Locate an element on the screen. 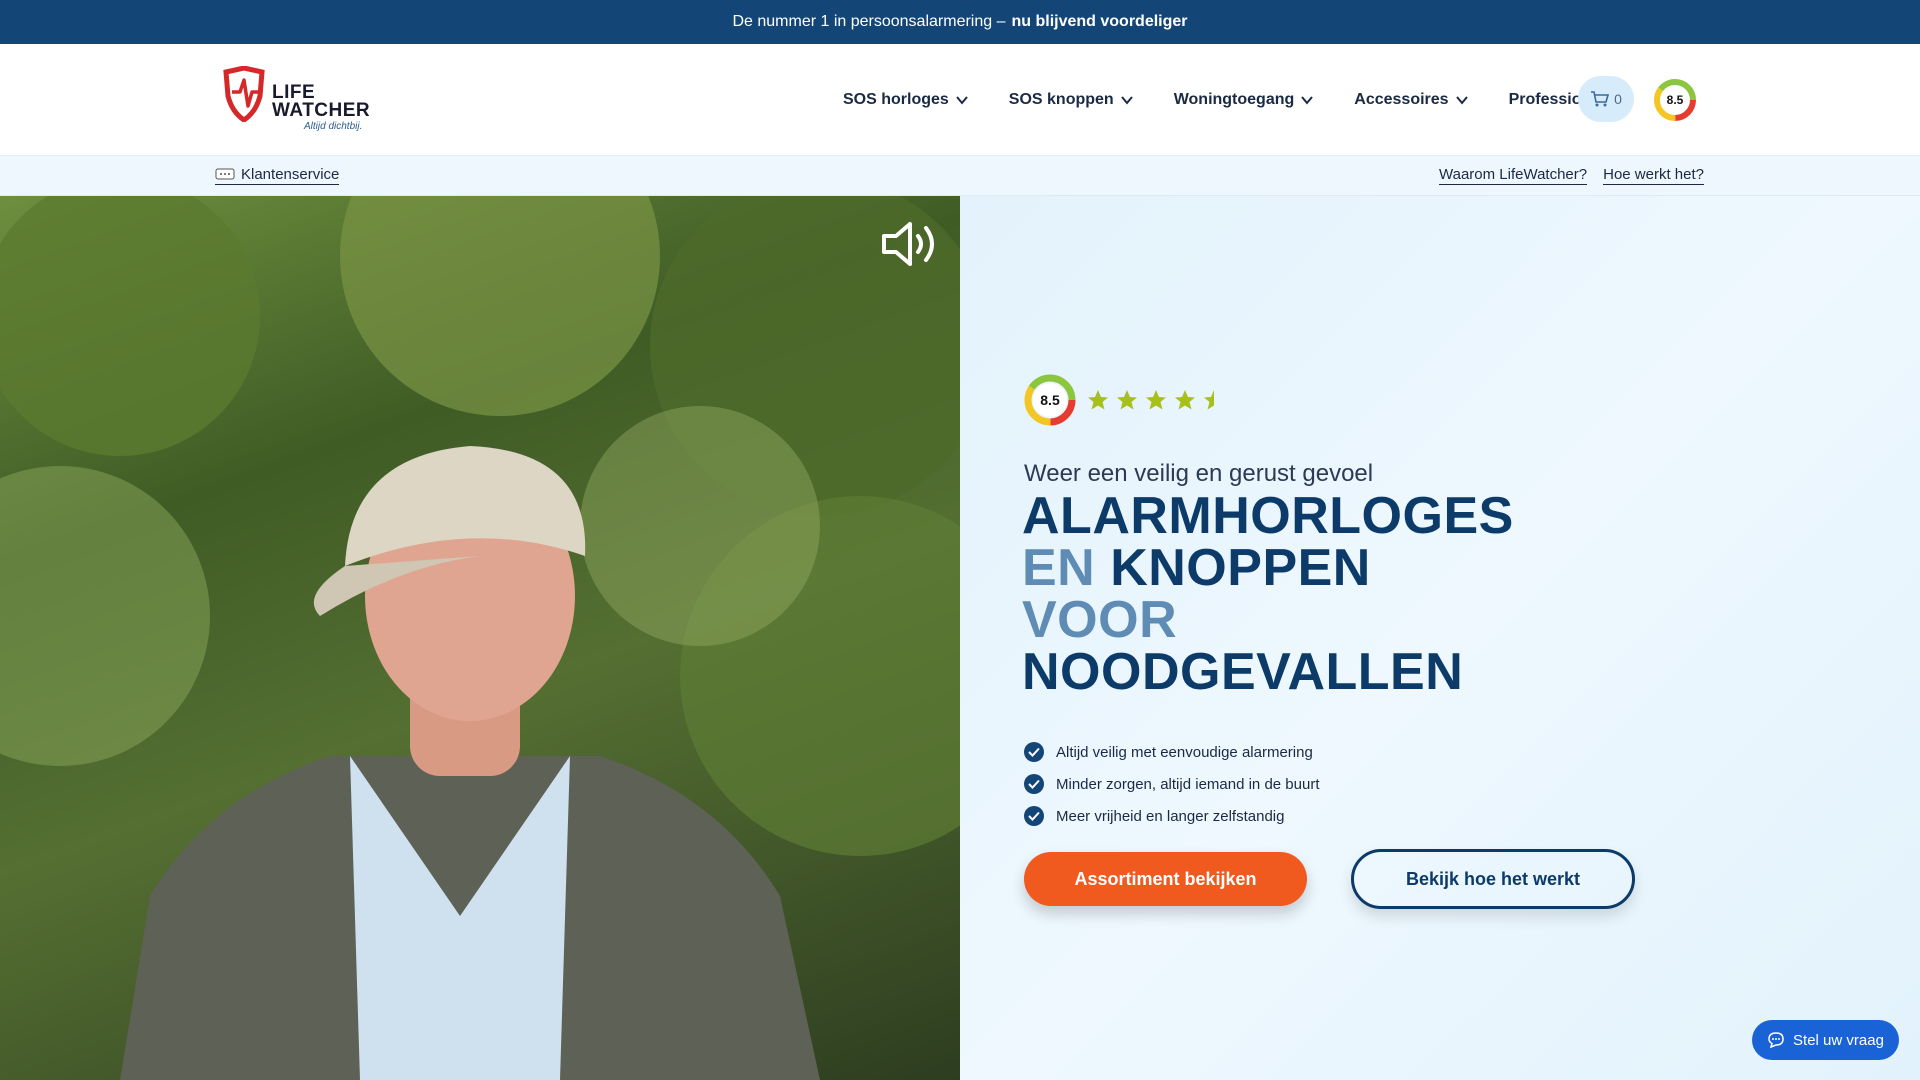 This screenshot has height=1080, width=1920. nav-sos-knoppen: SOS knoppen is located at coordinates (1071, 100).